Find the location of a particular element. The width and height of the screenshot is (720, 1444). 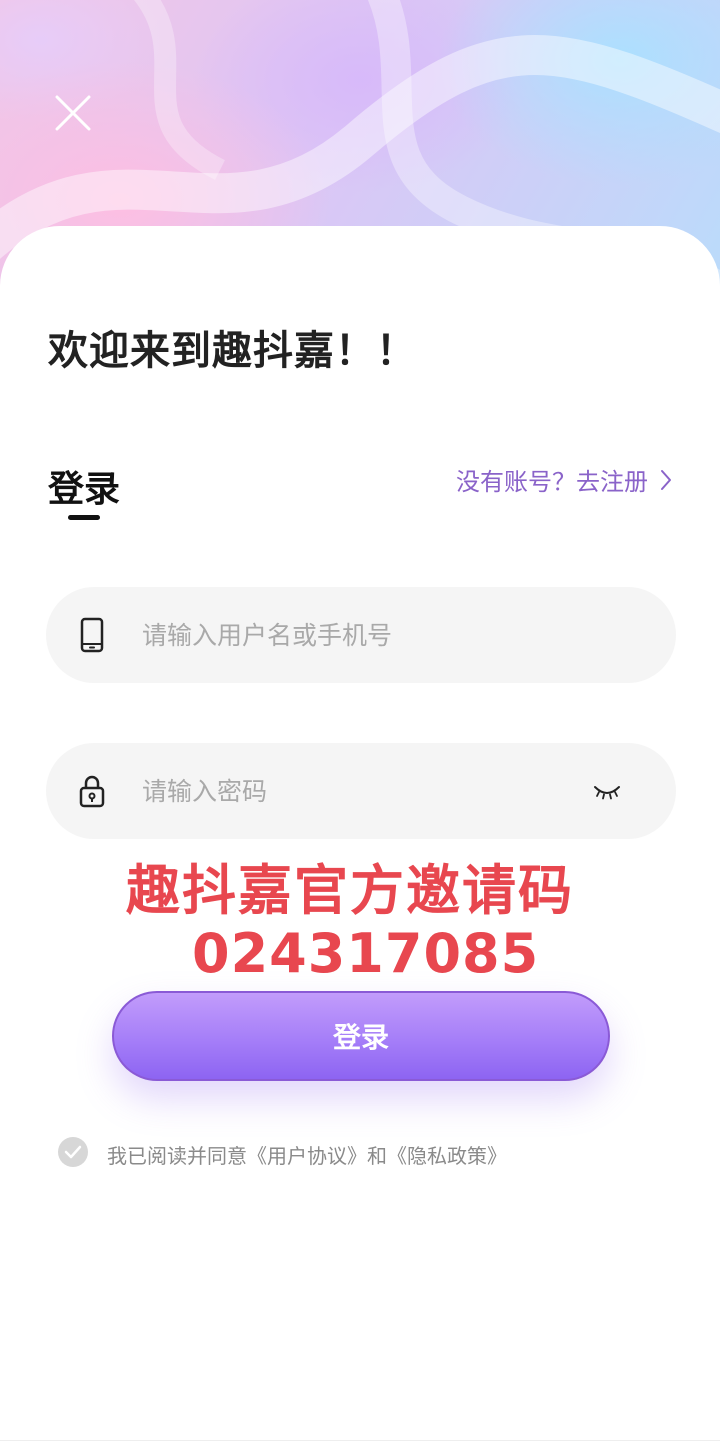

phone-icon is located at coordinates (92, 635).